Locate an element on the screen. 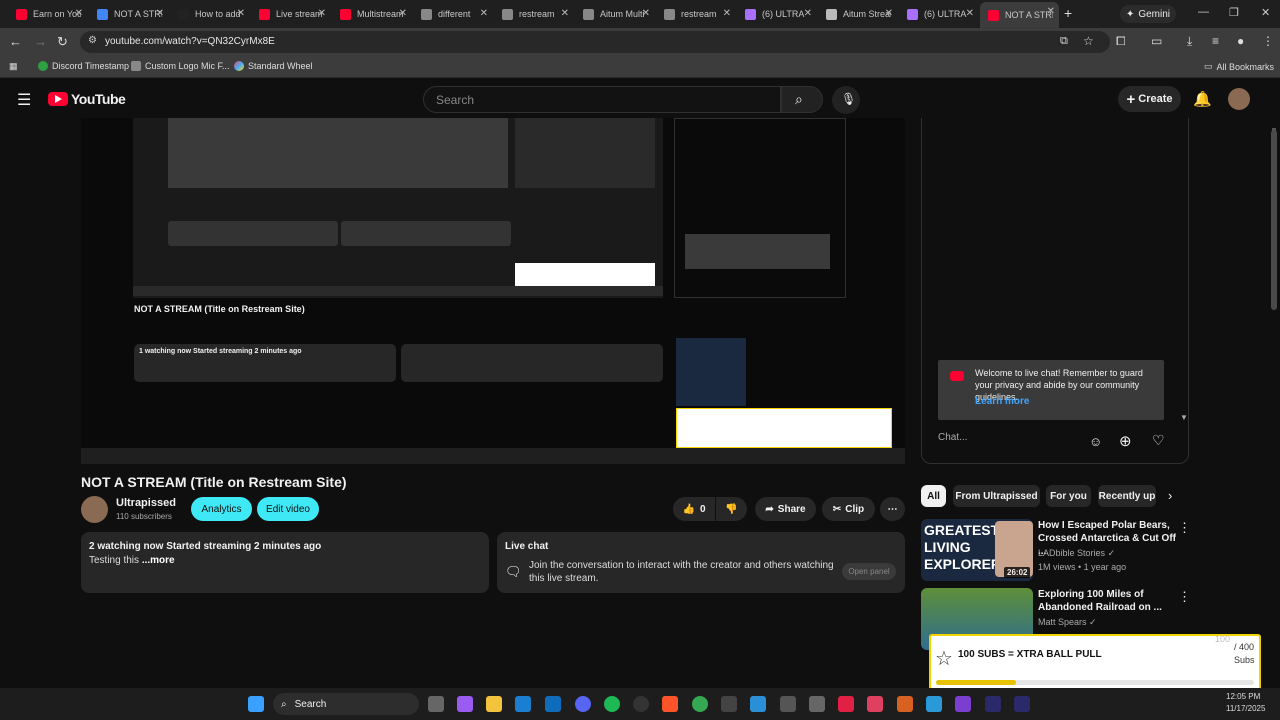  reload-icon: ↻ is located at coordinates (62, 42).